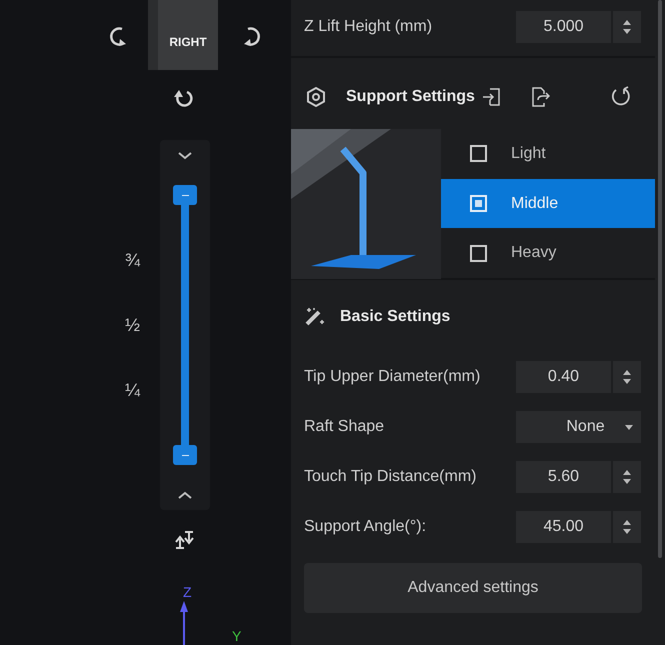 The image size is (665, 645). What do you see at coordinates (390, 477) in the screenshot?
I see `field-label: Touch Tip Distance(mm)` at bounding box center [390, 477].